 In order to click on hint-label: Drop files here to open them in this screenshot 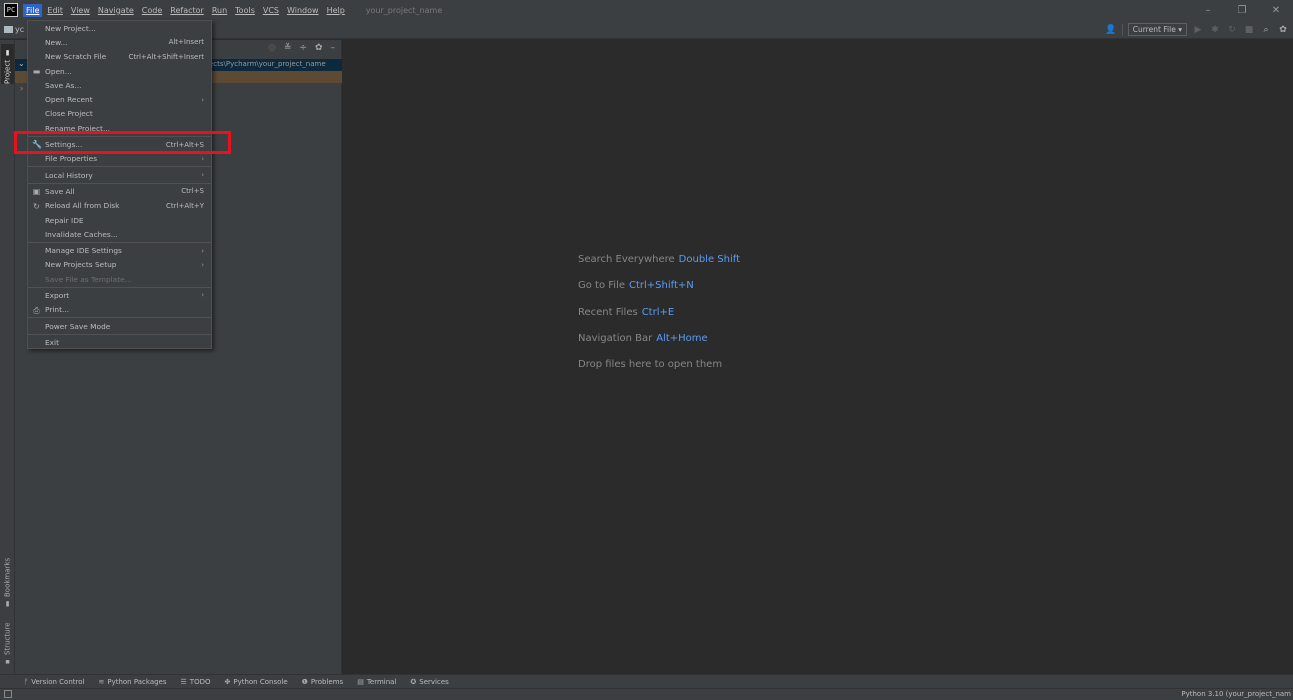, I will do `click(650, 364)`.